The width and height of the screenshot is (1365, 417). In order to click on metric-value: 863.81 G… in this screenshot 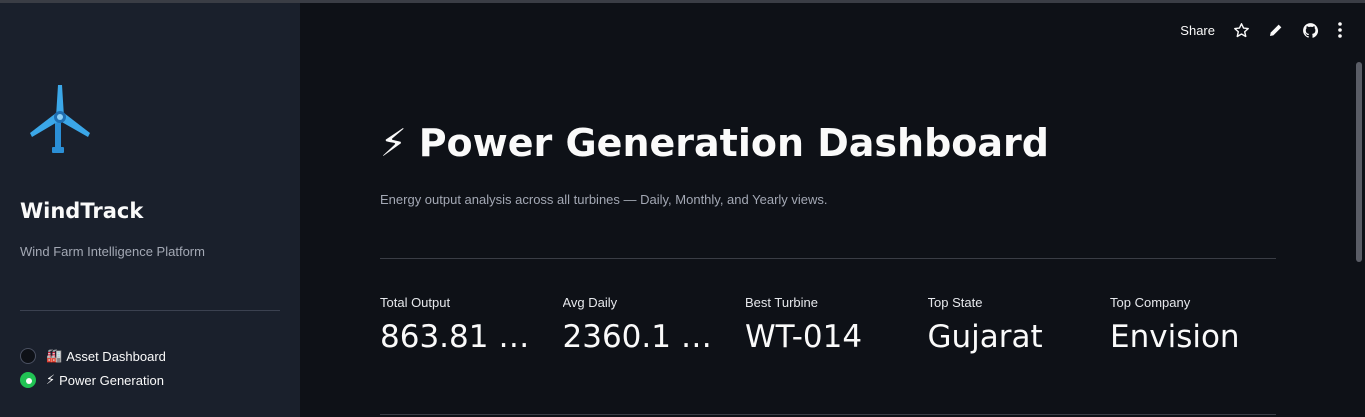, I will do `click(464, 337)`.